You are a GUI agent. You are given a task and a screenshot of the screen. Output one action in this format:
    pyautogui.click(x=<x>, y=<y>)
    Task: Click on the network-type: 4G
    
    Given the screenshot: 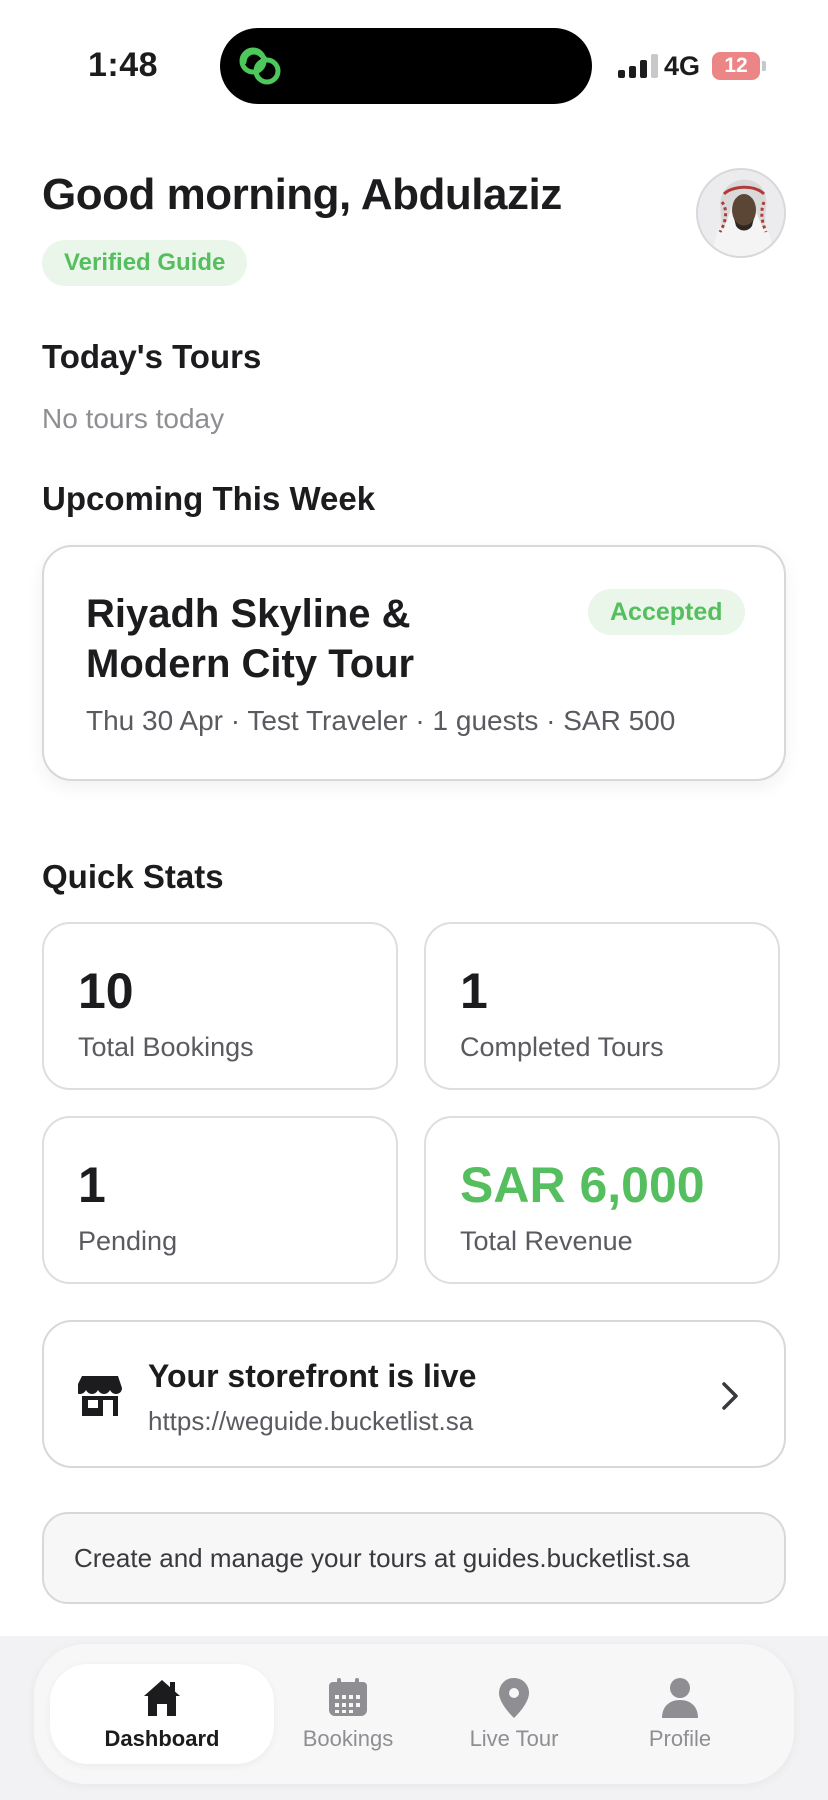 What is the action you would take?
    pyautogui.click(x=682, y=66)
    